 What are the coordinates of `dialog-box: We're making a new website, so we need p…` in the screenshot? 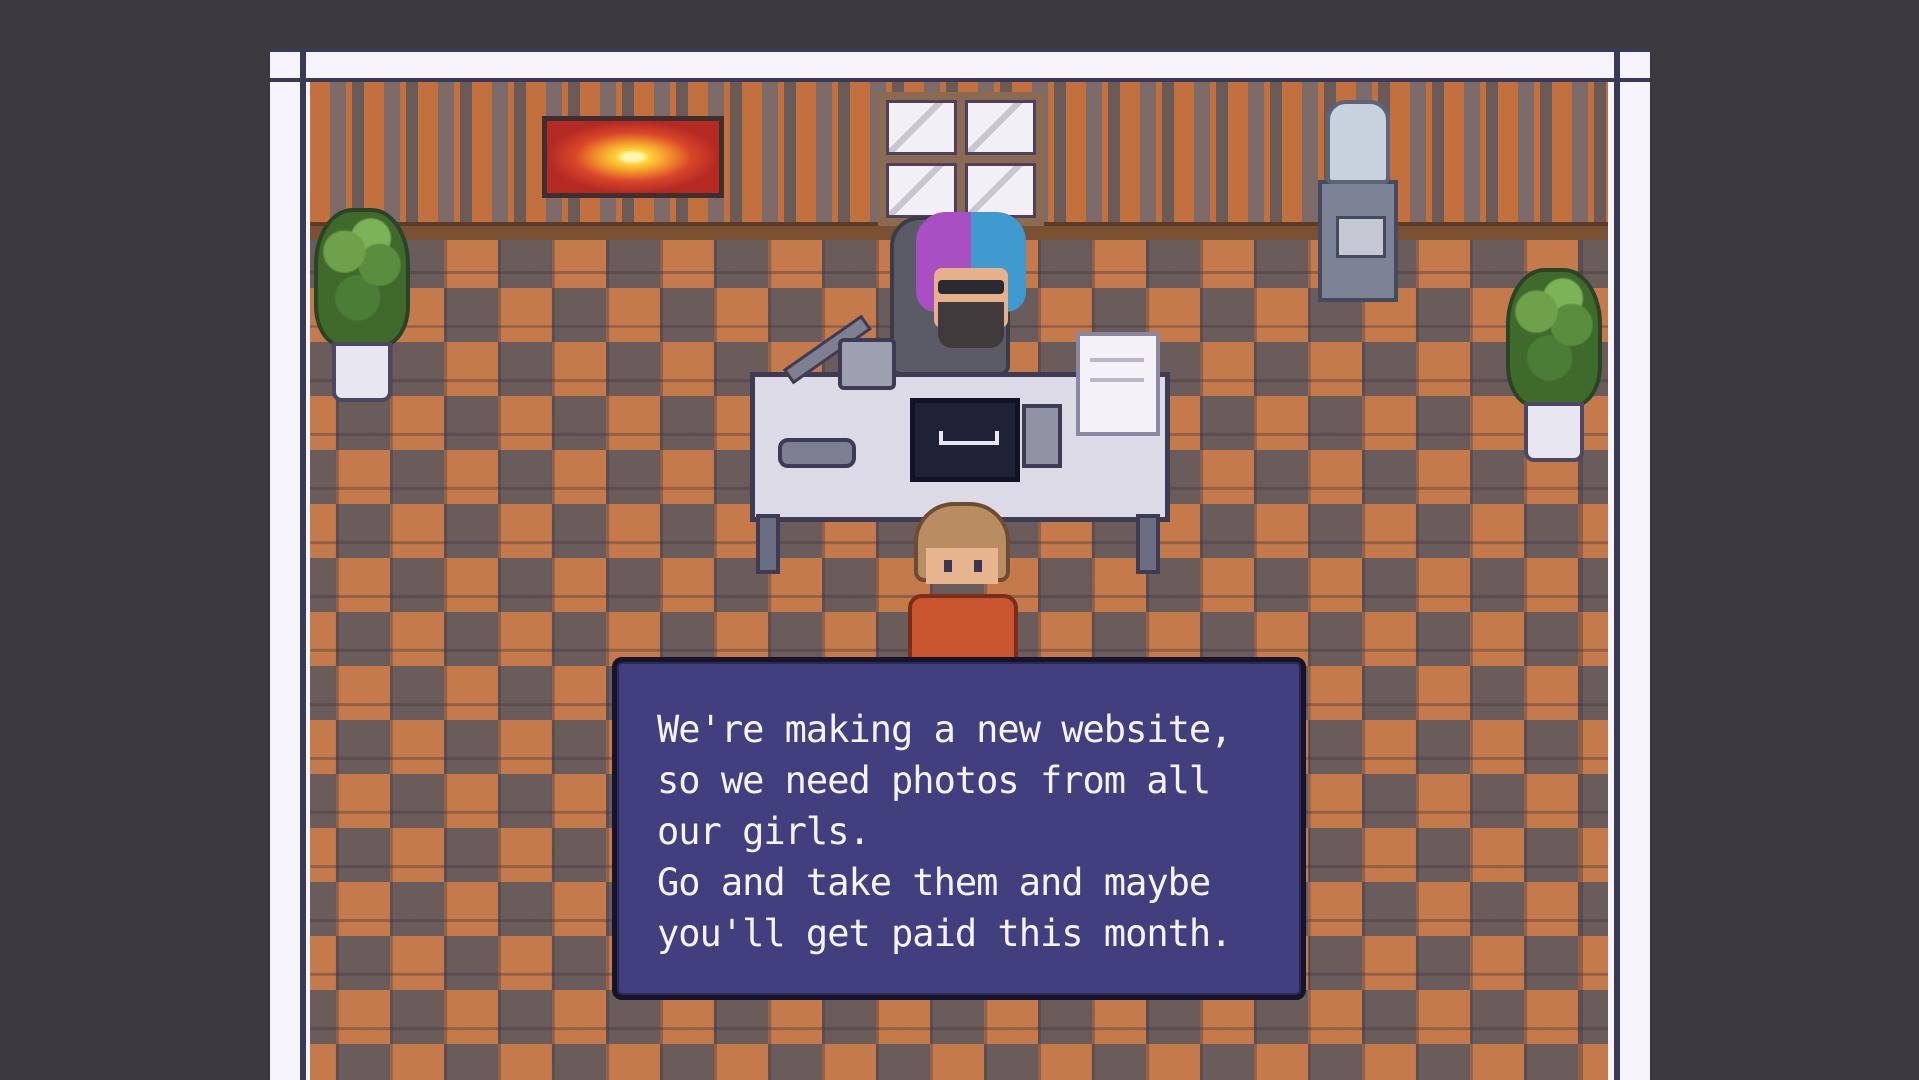 It's located at (959, 828).